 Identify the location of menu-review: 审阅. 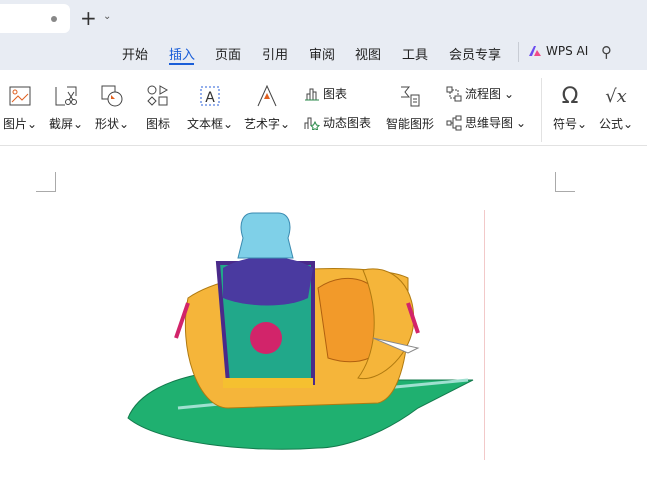
(322, 53).